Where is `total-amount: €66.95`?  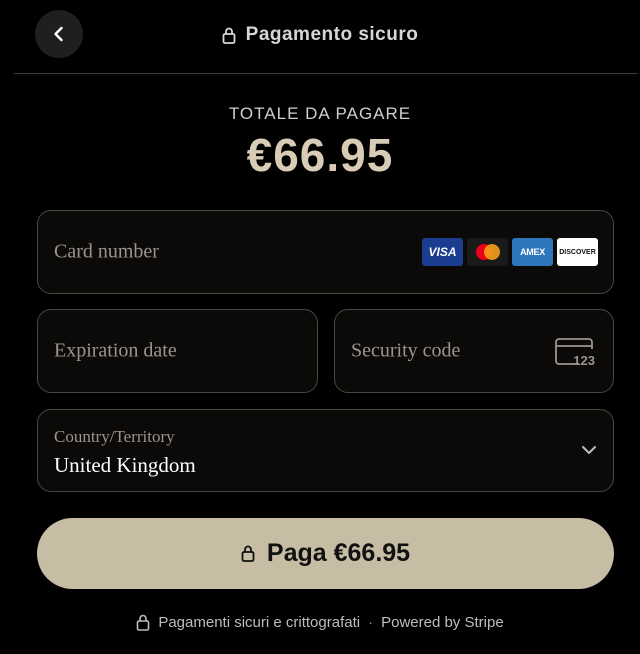
total-amount: €66.95 is located at coordinates (320, 155).